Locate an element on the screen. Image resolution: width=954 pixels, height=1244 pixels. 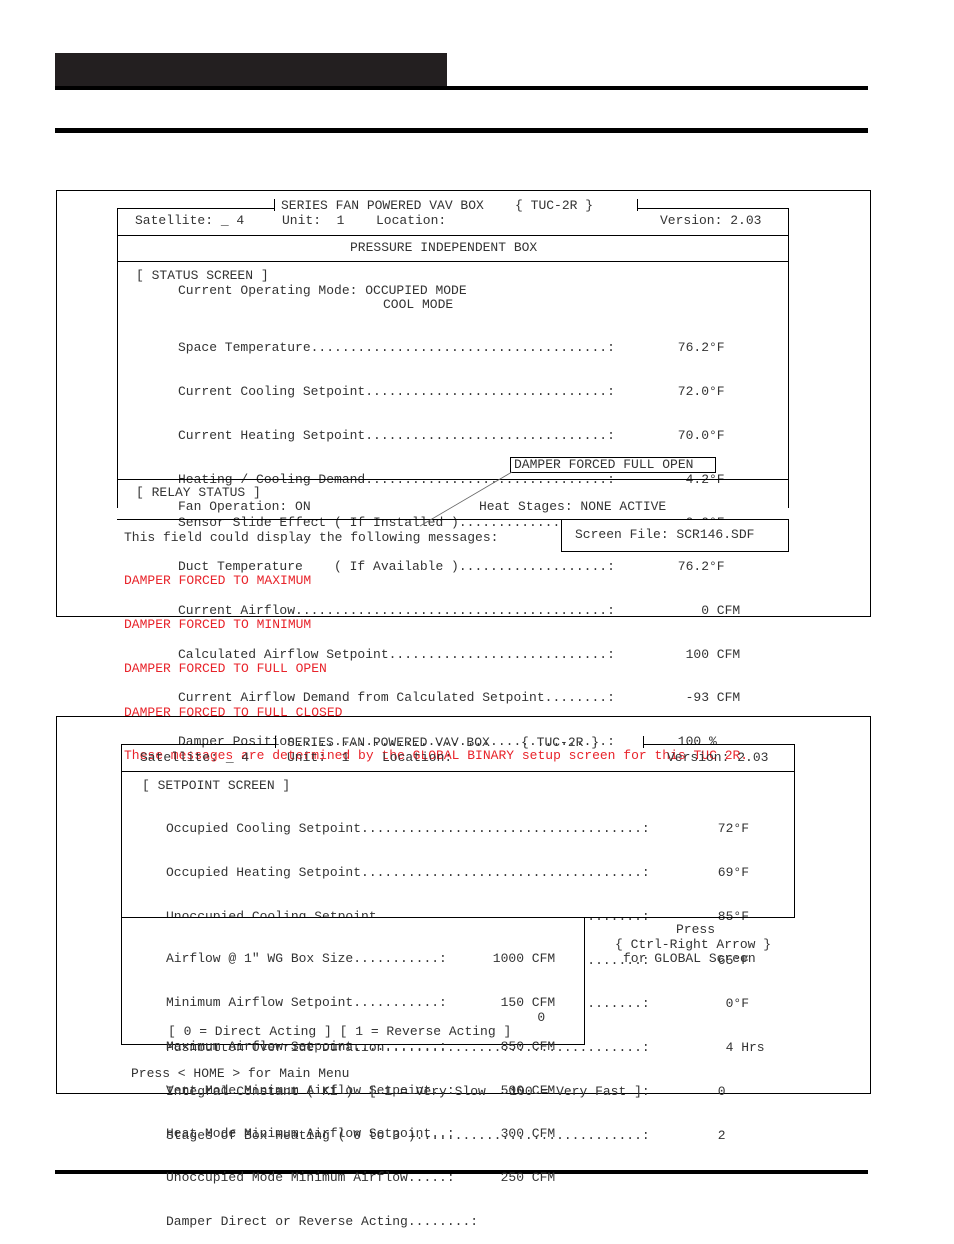
airflow-row-label: Unoccupied Mode Minimum Airflow.....: is located at coordinates (310, 1178).